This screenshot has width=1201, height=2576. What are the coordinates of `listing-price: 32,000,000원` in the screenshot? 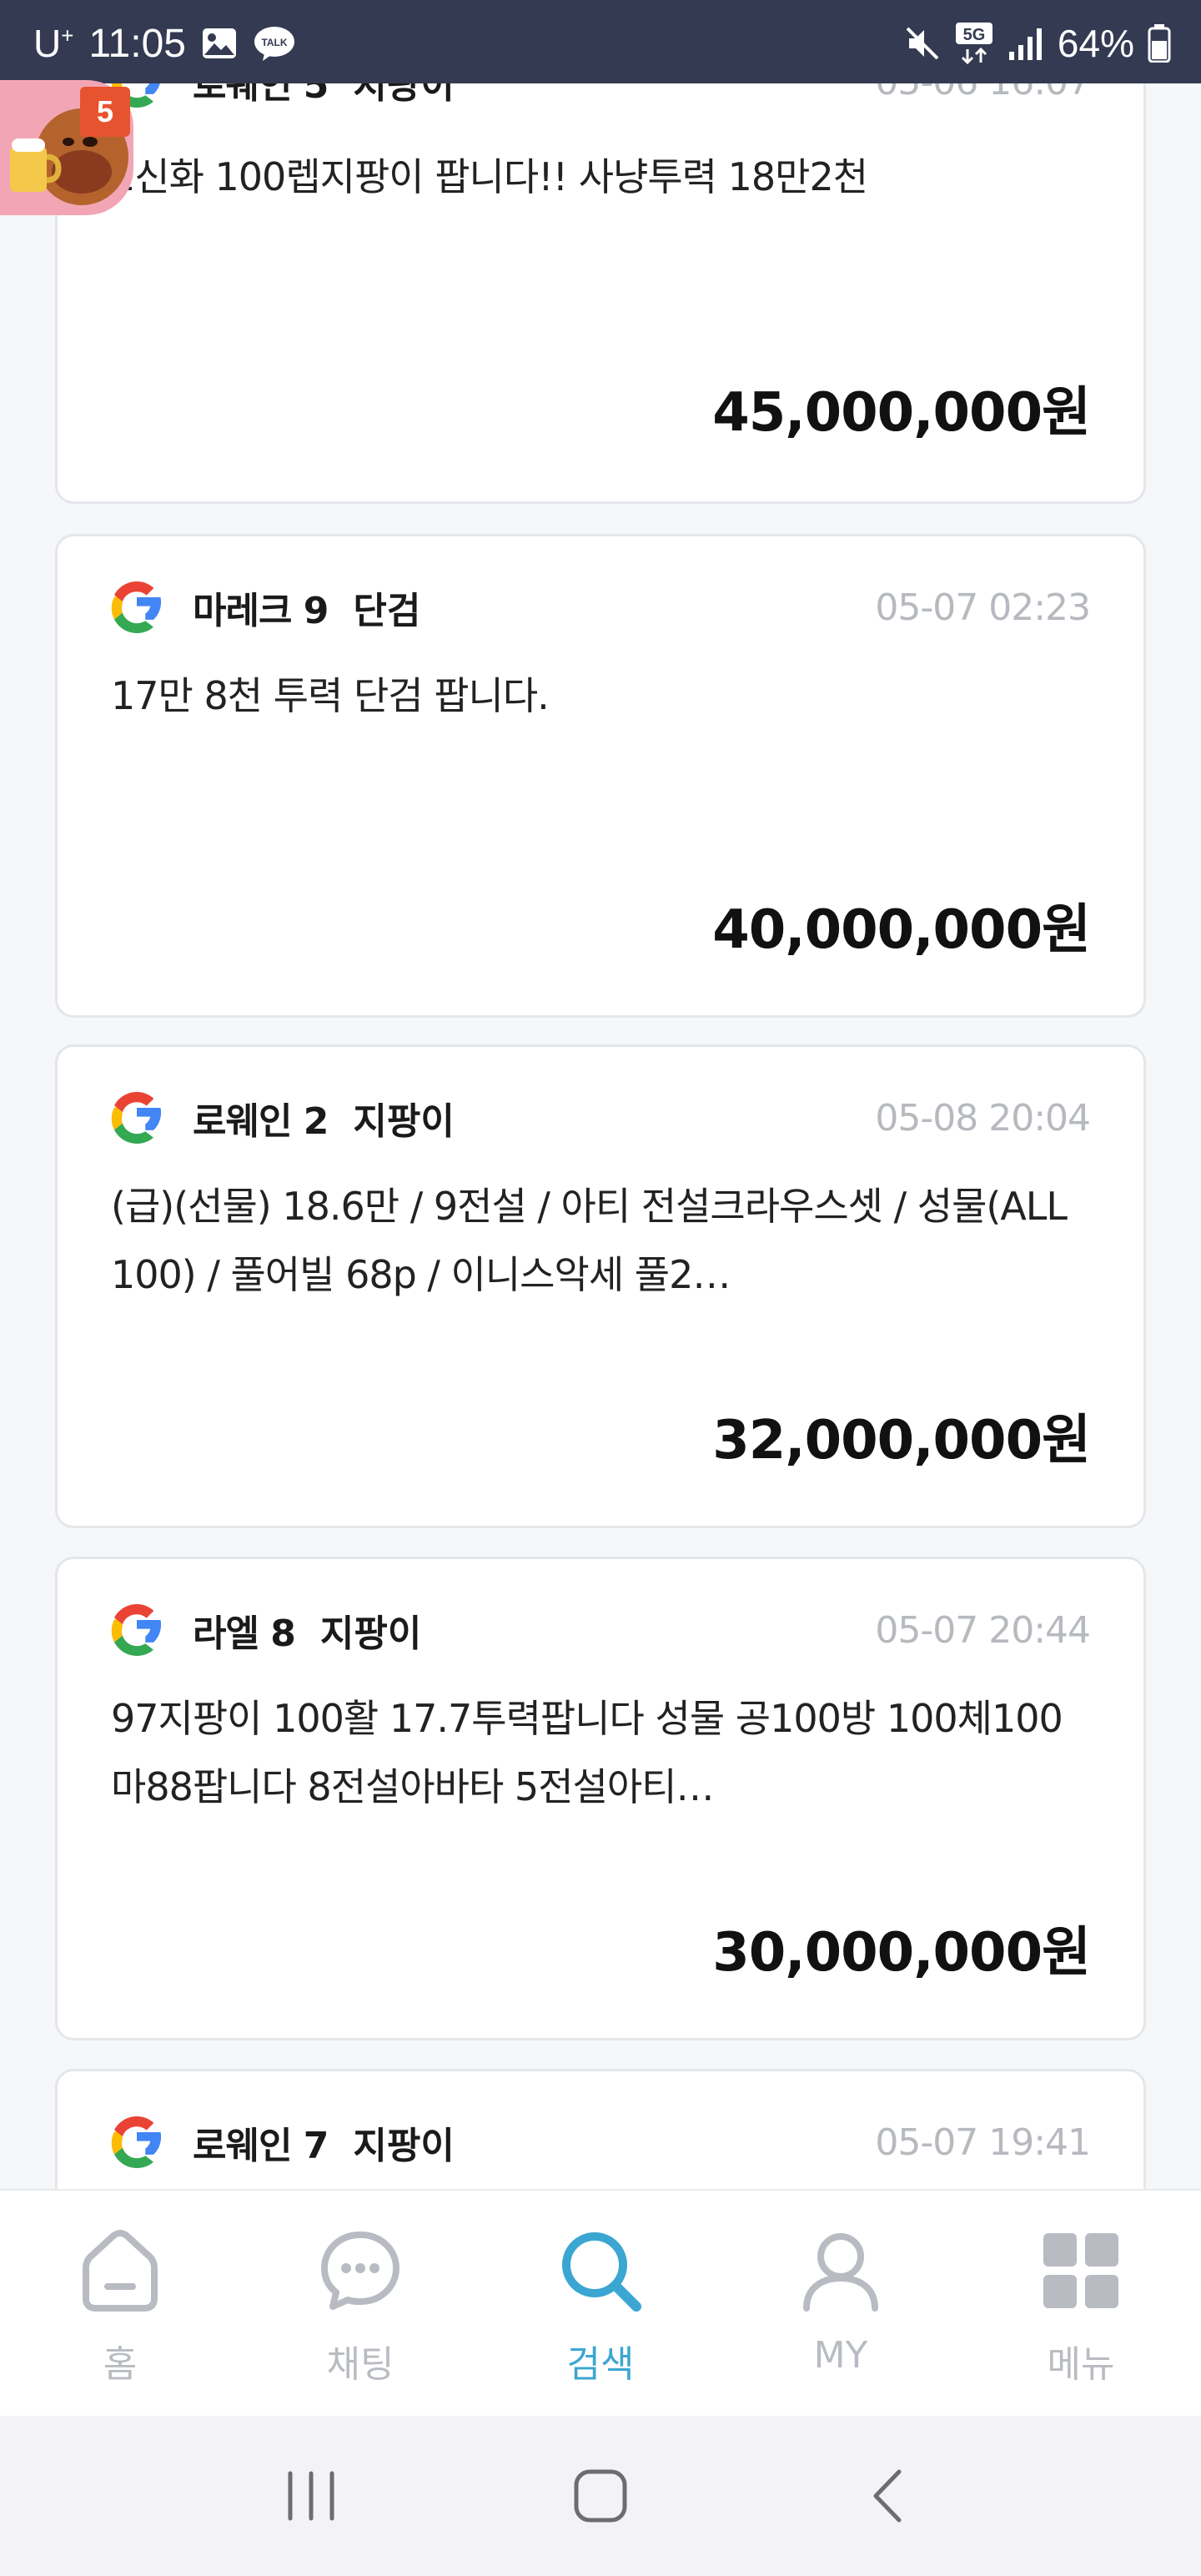 It's located at (902, 1441).